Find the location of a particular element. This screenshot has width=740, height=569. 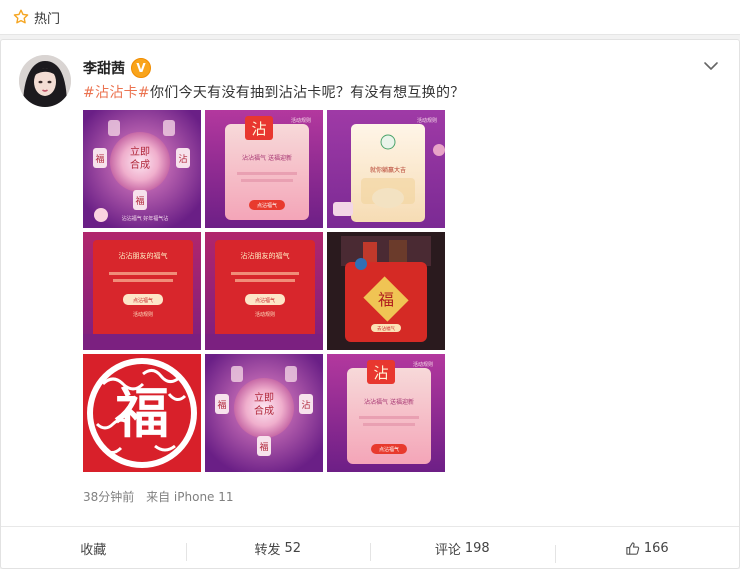

action-bar: 收藏 转发 52 评论 198 166 is located at coordinates (370, 547).